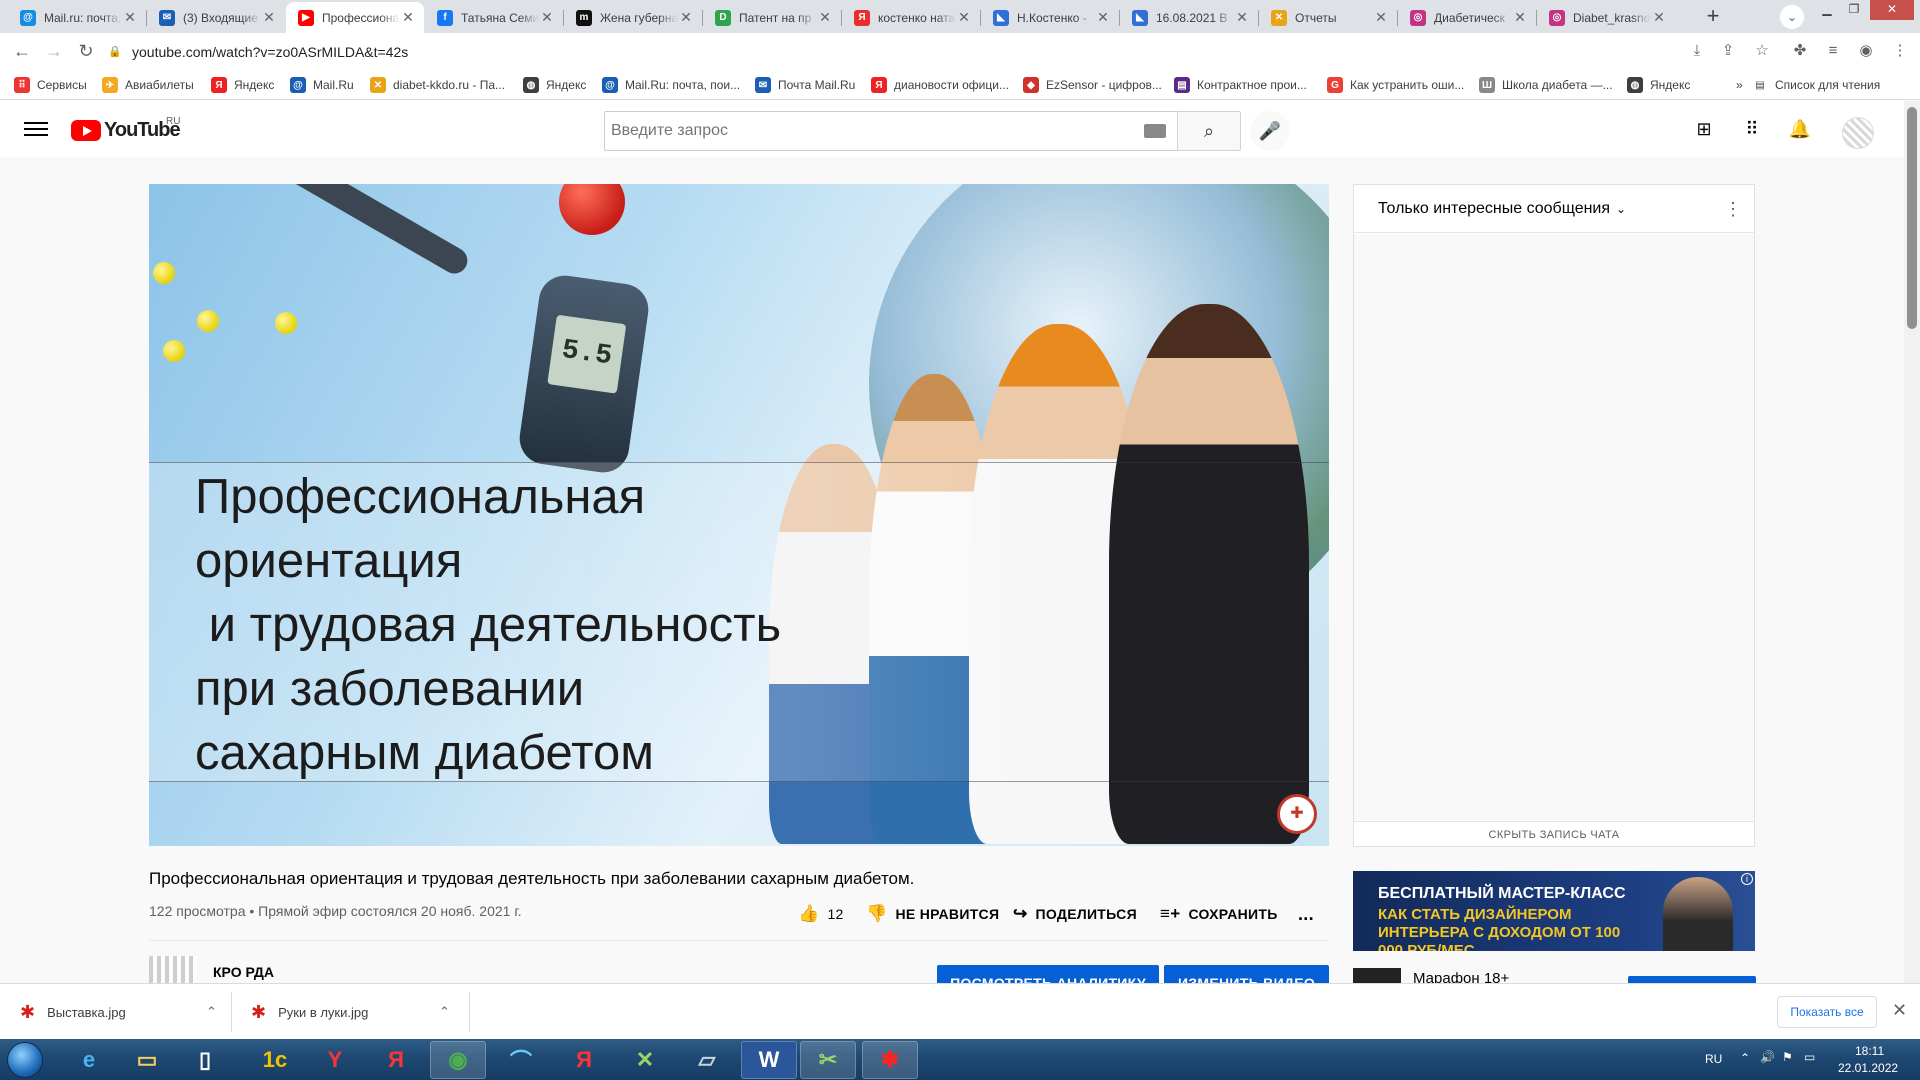  I want to click on channel-name: КРО РДА, so click(243, 972).